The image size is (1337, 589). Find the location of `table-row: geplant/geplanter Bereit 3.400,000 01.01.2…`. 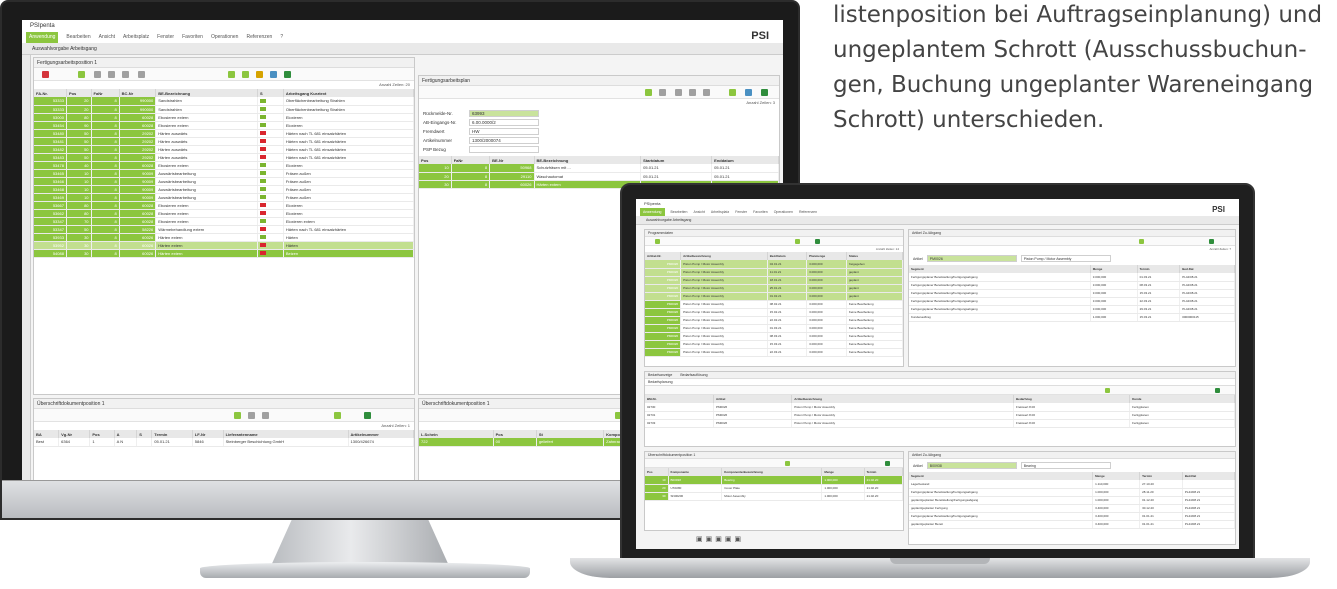

table-row: geplant/geplanter Bereit 3.400,000 01.01.2… is located at coordinates (1072, 524).